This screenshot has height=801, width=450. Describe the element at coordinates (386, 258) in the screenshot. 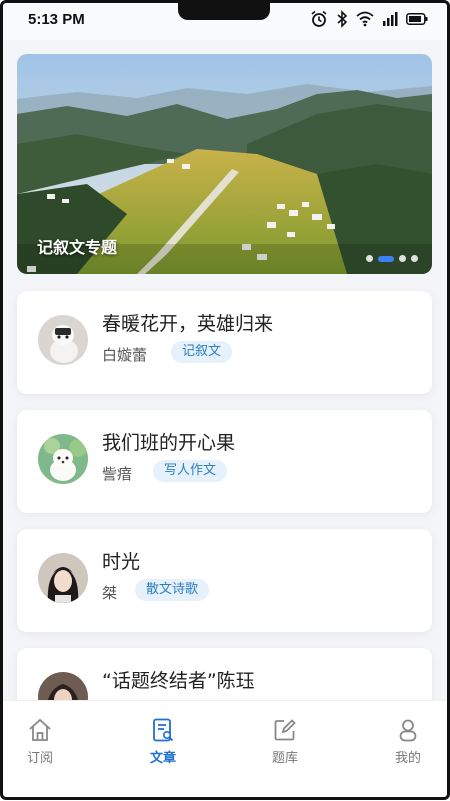

I see `carousel-dot-active` at that location.